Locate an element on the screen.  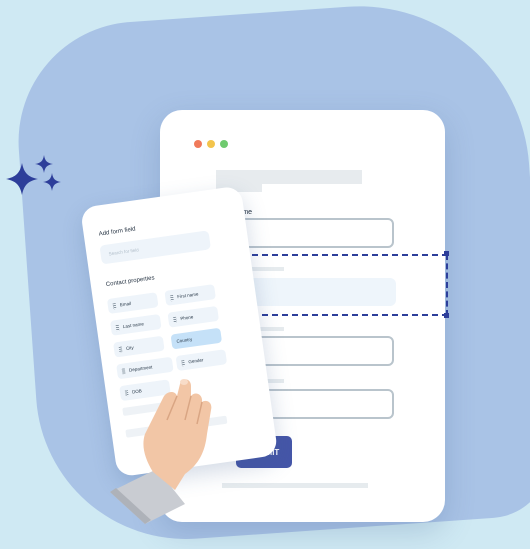
field-chip-country: Country is located at coordinates (196, 338).